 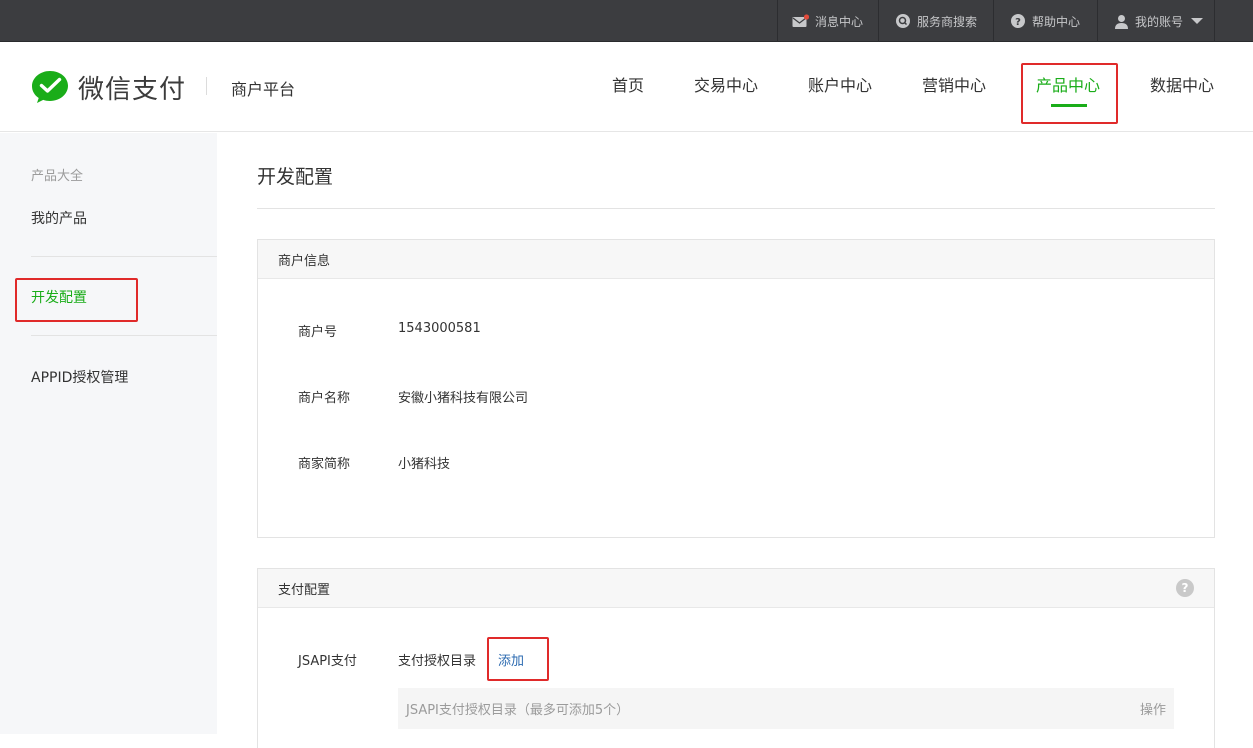 What do you see at coordinates (437, 661) in the screenshot?
I see `auth-dir-label: 支付授权目录` at bounding box center [437, 661].